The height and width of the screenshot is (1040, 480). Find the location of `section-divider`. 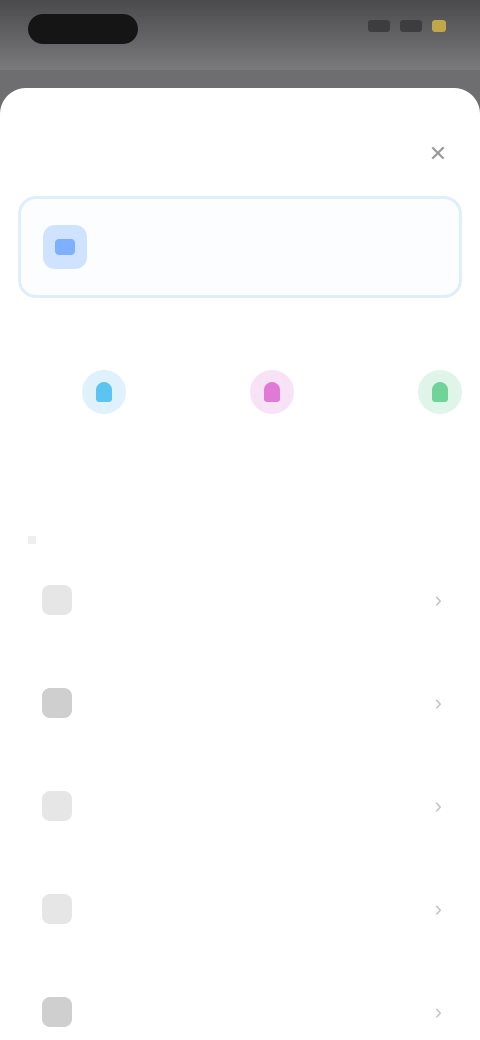

section-divider is located at coordinates (32, 540).